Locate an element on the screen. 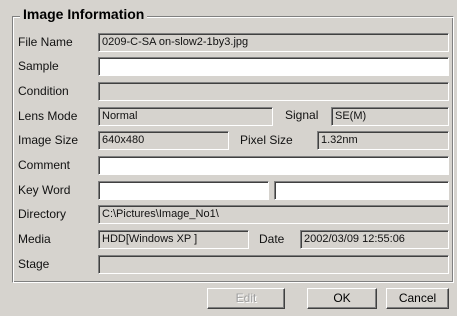  file-name-label: File Name is located at coordinates (45, 42).